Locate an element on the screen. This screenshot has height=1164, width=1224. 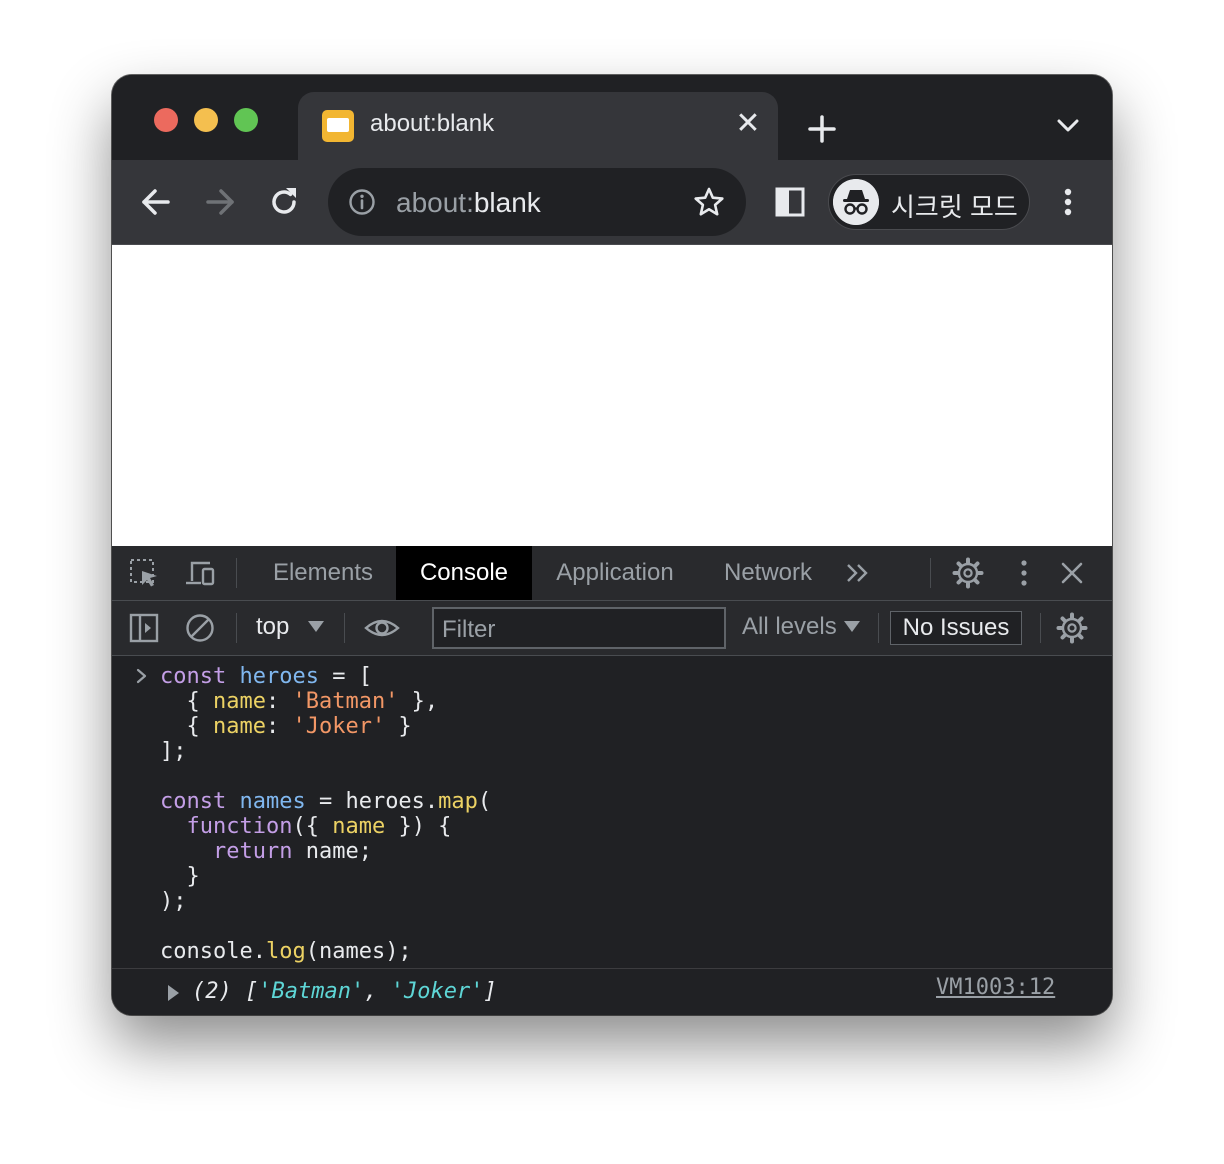
incognito-icon is located at coordinates (856, 202).